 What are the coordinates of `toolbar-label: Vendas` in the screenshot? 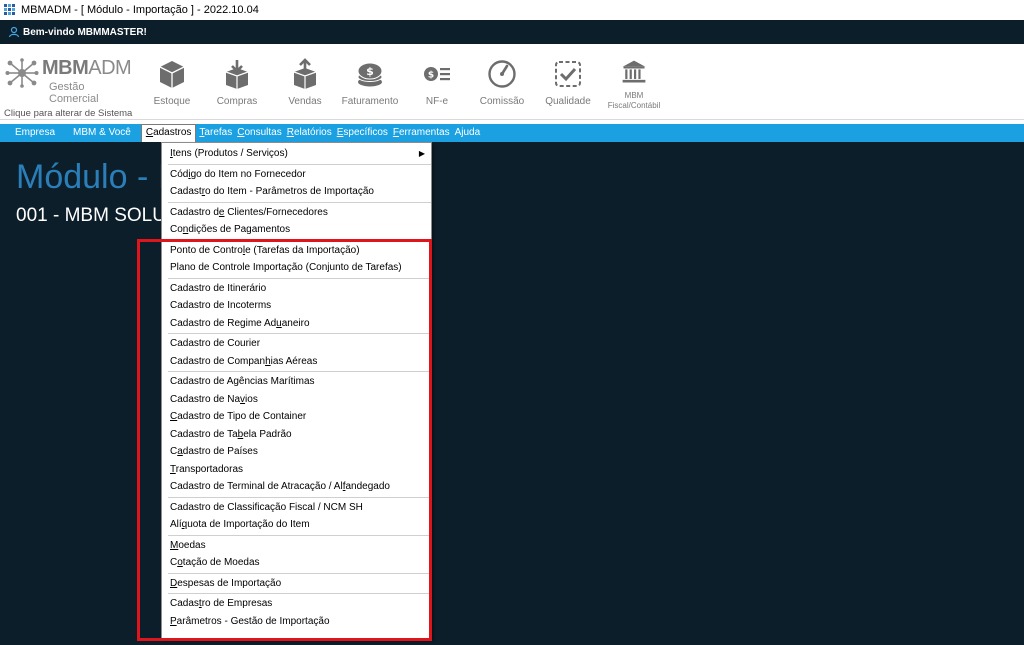 It's located at (305, 101).